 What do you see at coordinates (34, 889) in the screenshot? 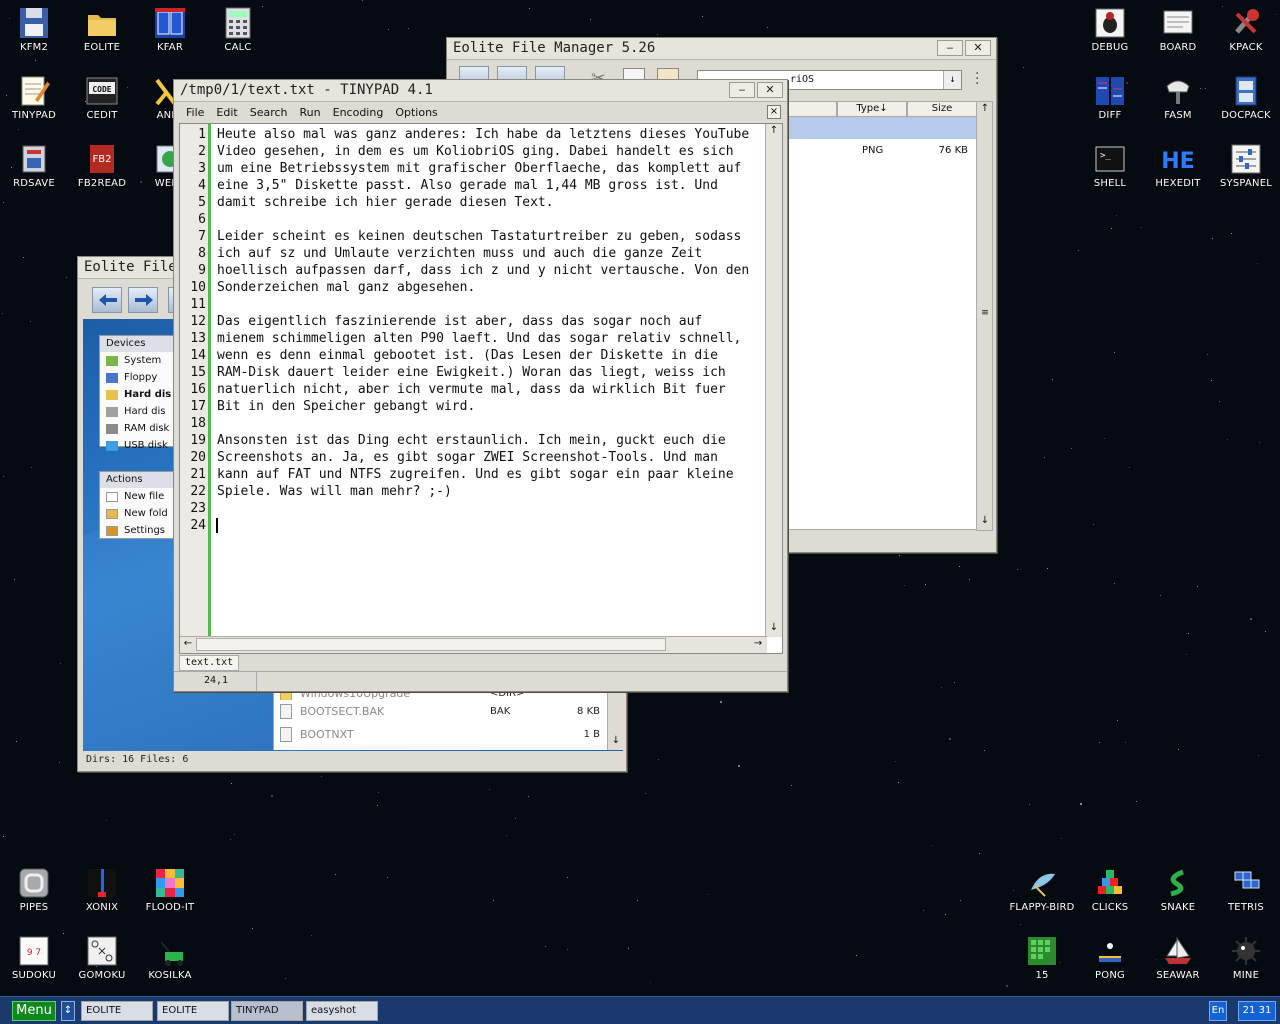
I see `desktop-icon-pipes: PIPES` at bounding box center [34, 889].